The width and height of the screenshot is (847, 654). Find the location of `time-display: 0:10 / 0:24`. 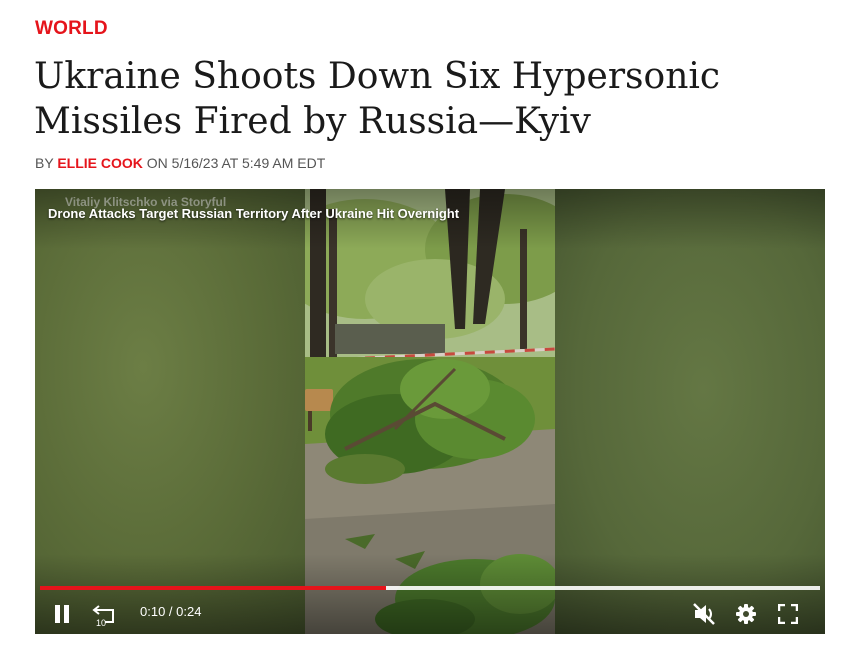

time-display: 0:10 / 0:24 is located at coordinates (171, 611).